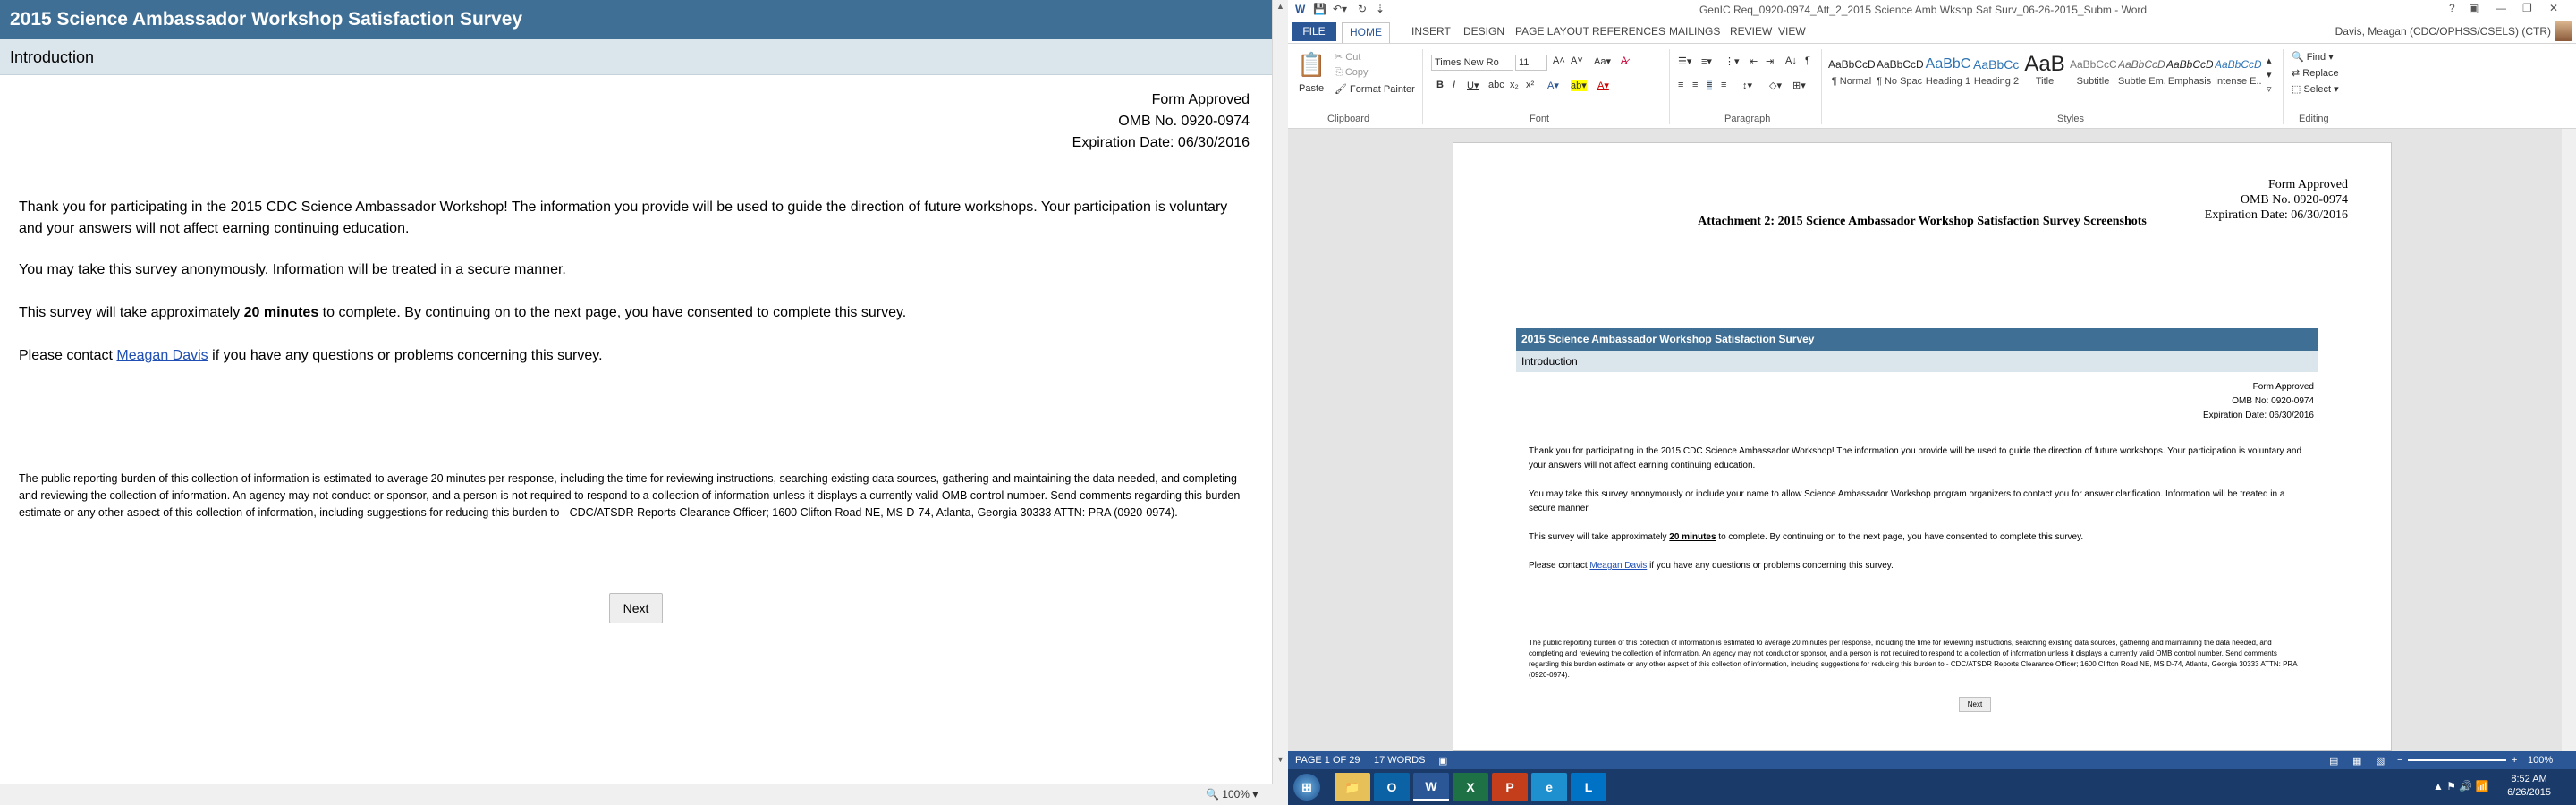 The width and height of the screenshot is (2576, 805). I want to click on align-right-icon: ≡, so click(1710, 85).